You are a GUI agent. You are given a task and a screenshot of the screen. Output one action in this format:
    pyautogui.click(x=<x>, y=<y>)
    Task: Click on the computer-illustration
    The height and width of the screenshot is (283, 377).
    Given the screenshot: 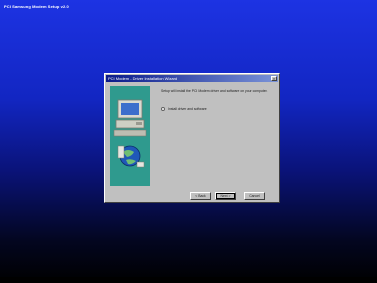 What is the action you would take?
    pyautogui.click(x=130, y=133)
    